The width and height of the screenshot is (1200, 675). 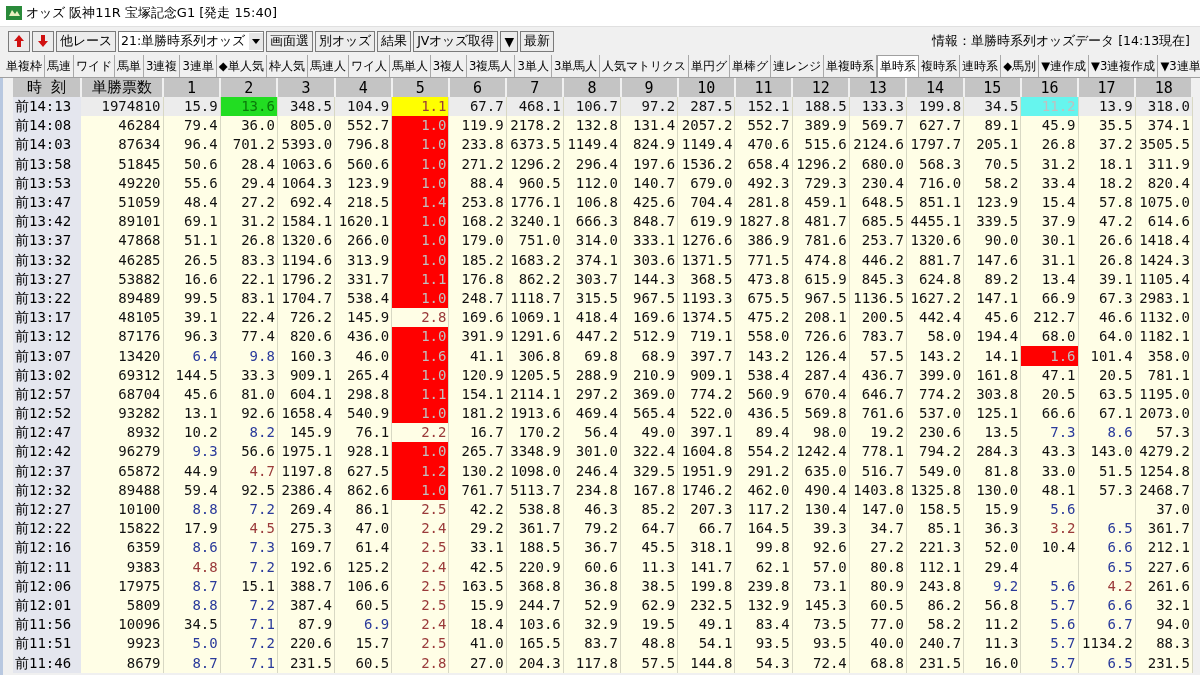 What do you see at coordinates (592, 529) in the screenshot?
I see `table-cell: 79.2` at bounding box center [592, 529].